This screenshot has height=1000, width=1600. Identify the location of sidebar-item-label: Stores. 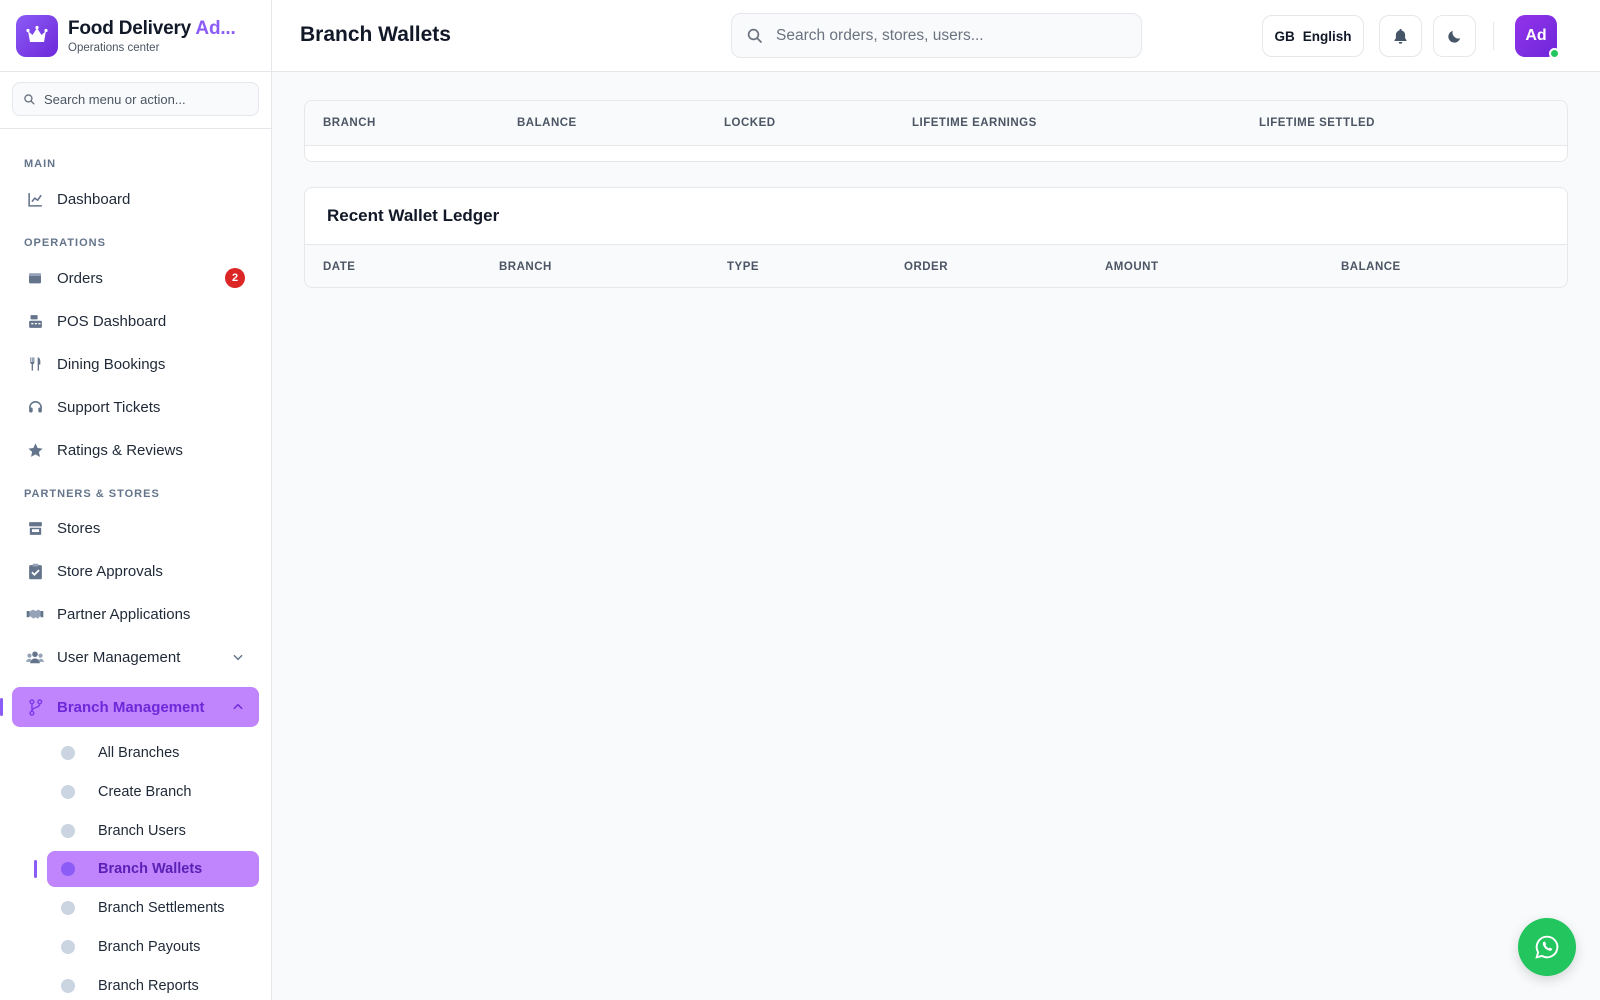
(79, 528).